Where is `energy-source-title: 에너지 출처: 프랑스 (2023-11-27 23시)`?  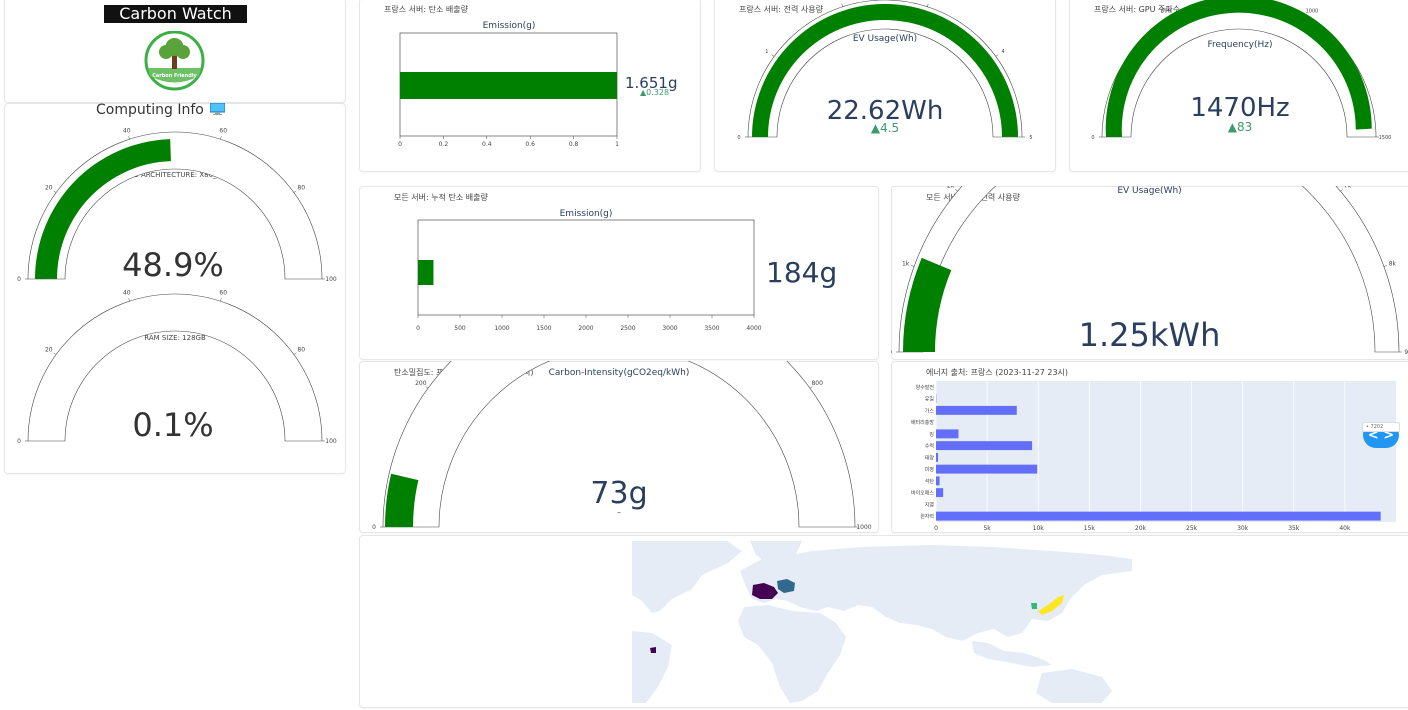 energy-source-title: 에너지 출처: 프랑스 (2023-11-27 23시) is located at coordinates (997, 372).